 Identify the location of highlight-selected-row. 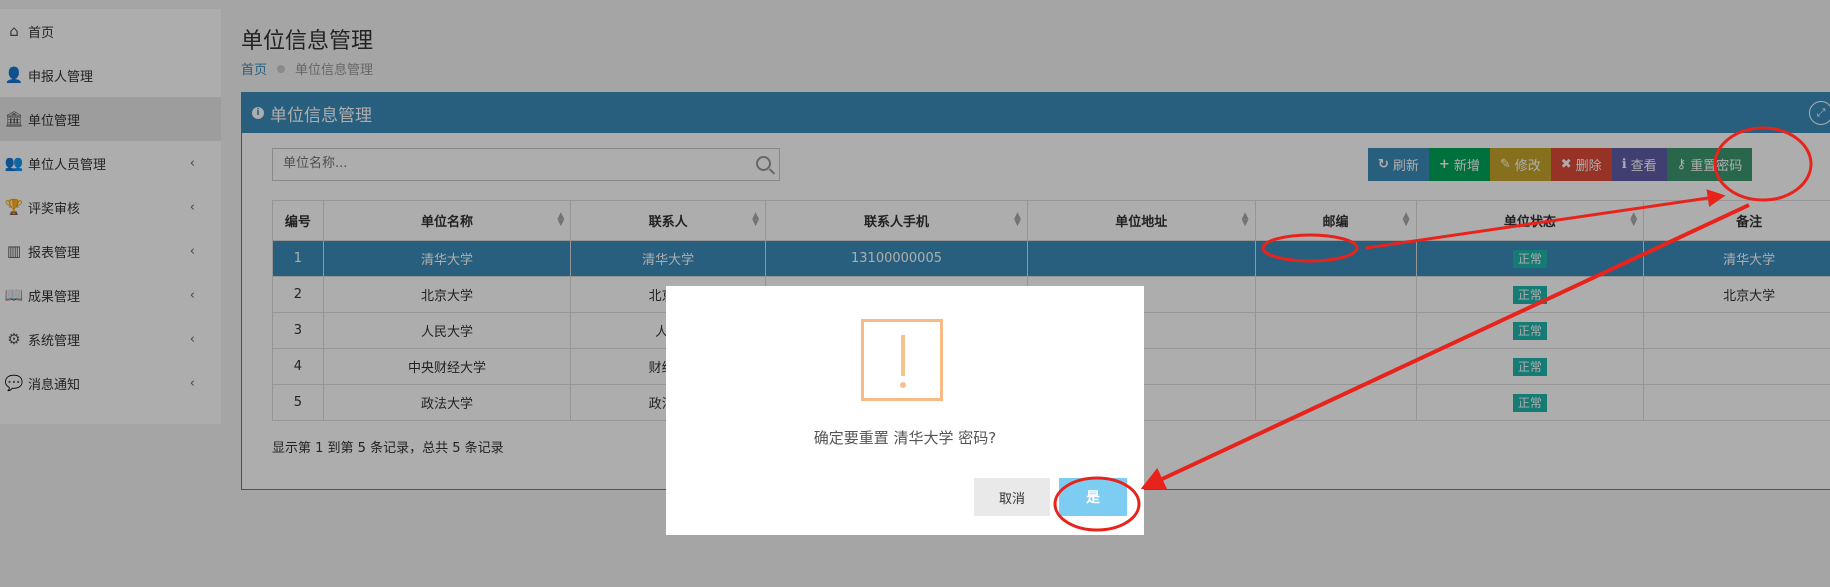
(1310, 248).